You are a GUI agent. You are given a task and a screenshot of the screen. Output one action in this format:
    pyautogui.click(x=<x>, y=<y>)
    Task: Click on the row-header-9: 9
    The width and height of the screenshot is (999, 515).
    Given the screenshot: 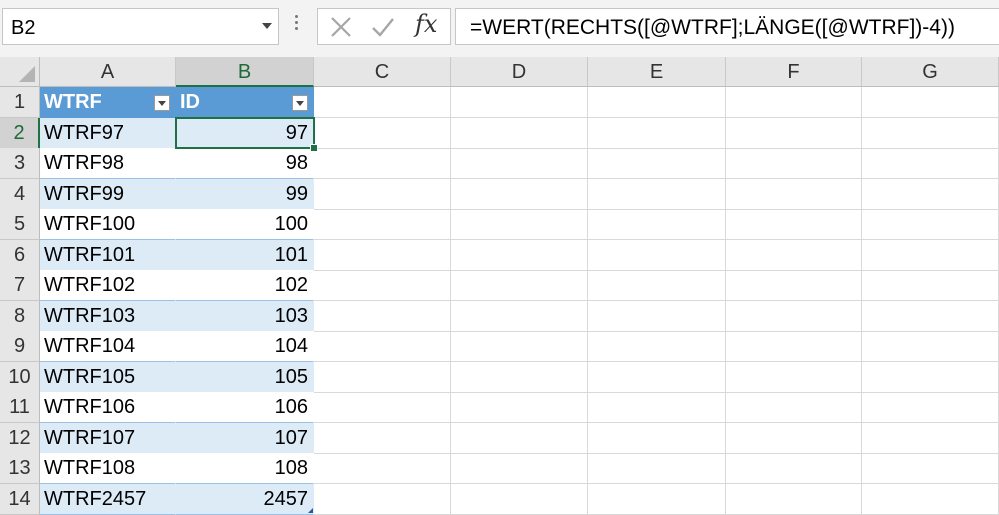 What is the action you would take?
    pyautogui.click(x=20, y=346)
    